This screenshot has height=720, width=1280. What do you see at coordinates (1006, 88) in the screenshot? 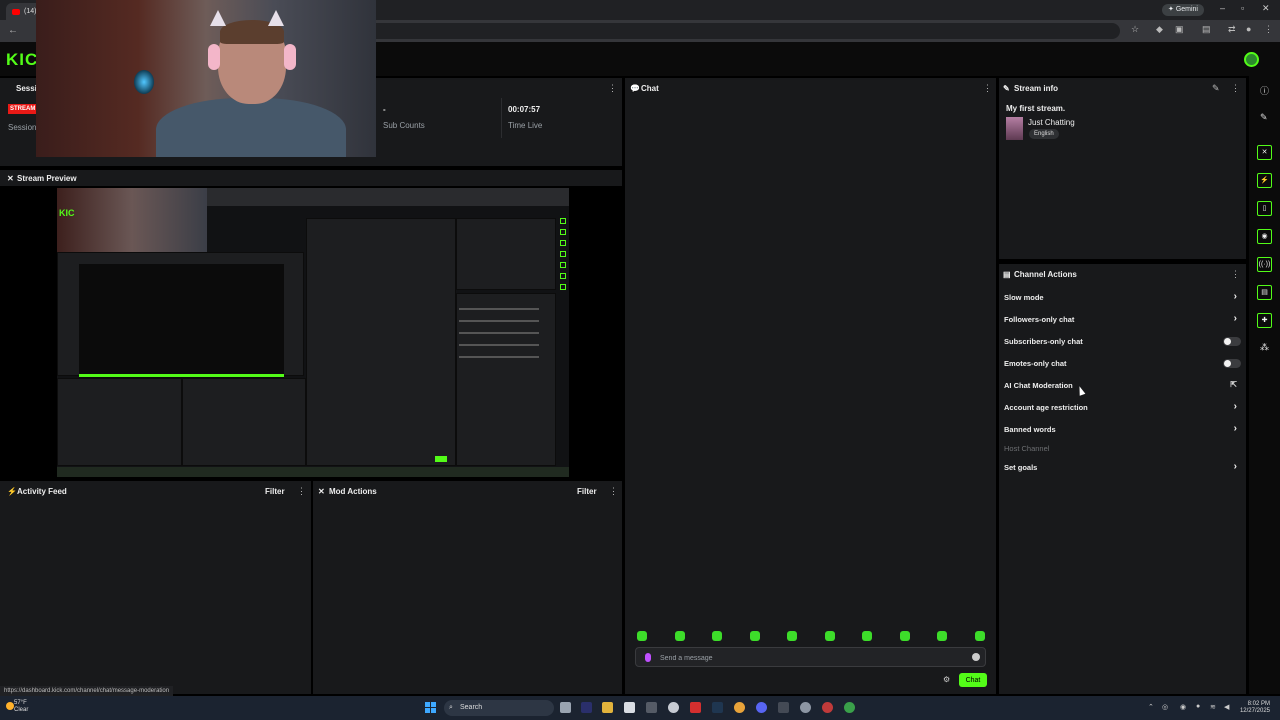
I see `stream-info-icon: ✎` at bounding box center [1006, 88].